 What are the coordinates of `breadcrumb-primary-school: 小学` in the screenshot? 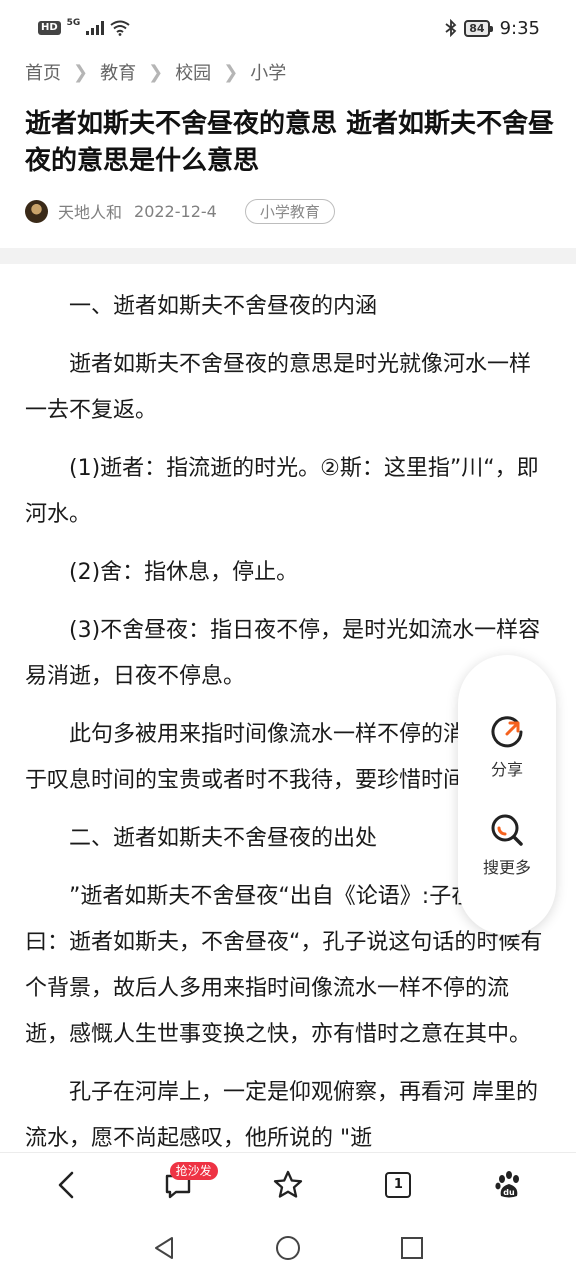 It's located at (268, 72).